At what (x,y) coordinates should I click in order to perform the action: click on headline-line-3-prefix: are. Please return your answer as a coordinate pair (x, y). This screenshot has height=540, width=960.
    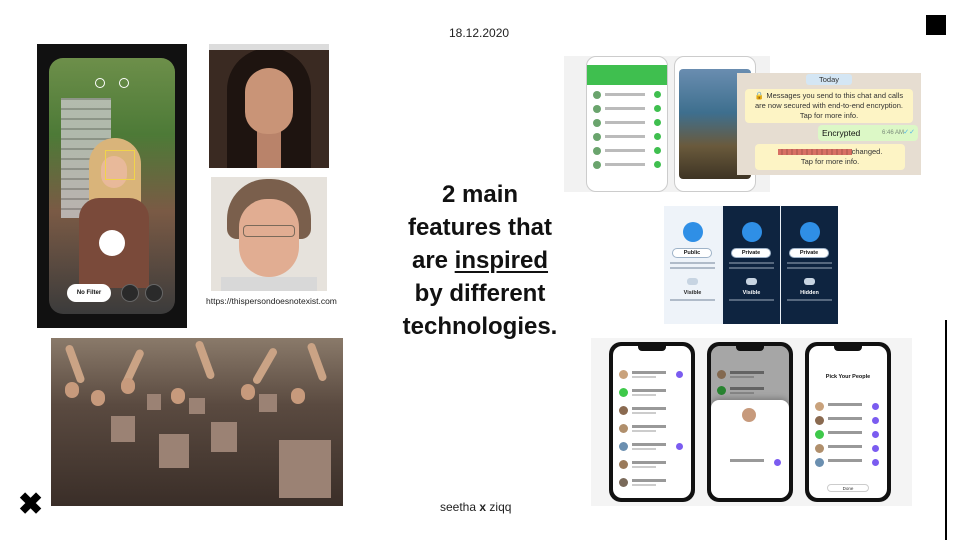
    Looking at the image, I should click on (433, 260).